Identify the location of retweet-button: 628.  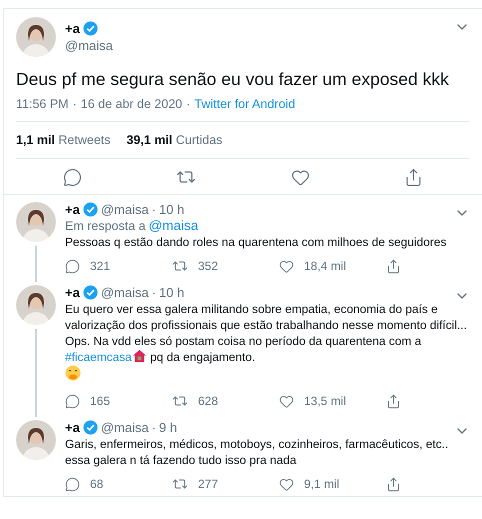
(225, 401).